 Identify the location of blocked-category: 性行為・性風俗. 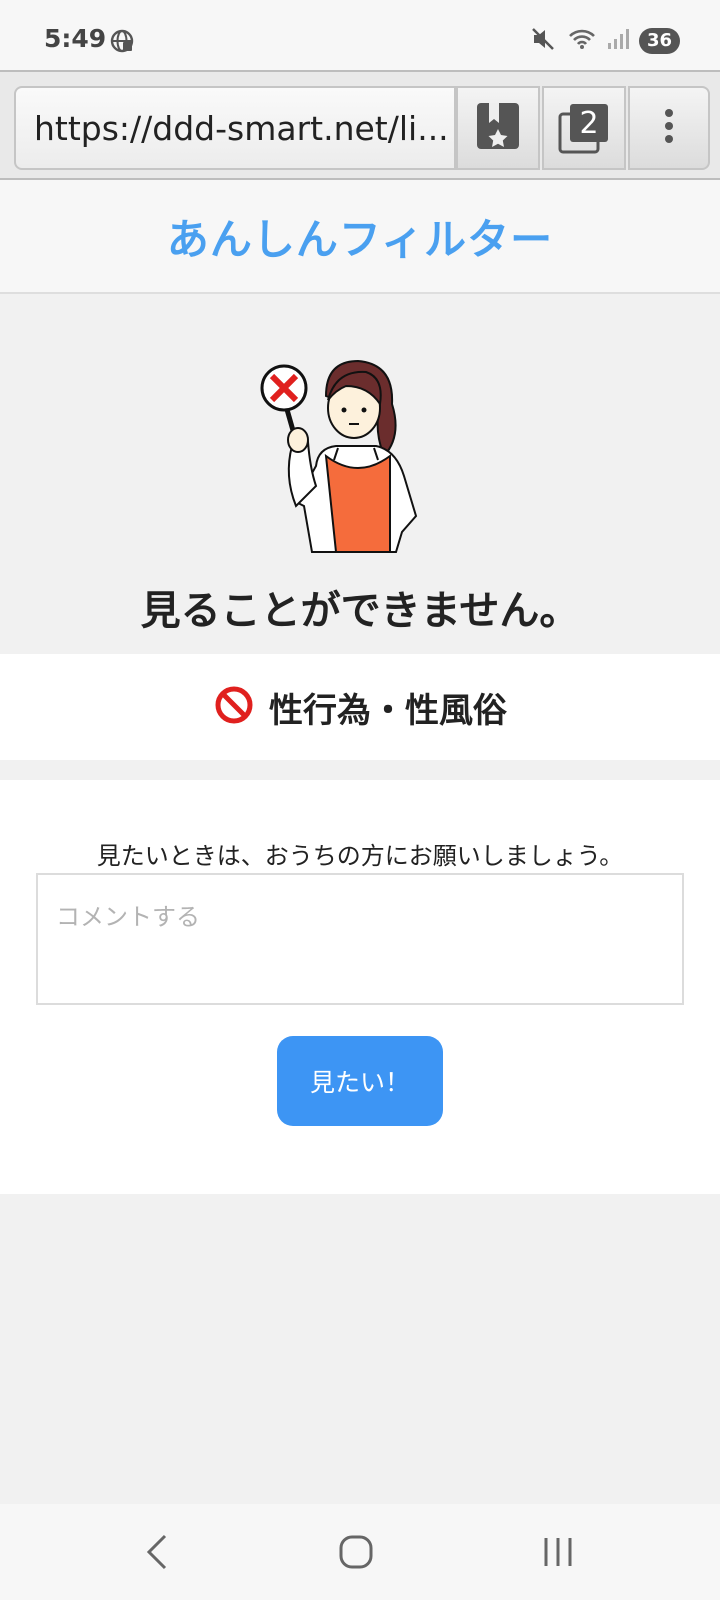
(360, 707).